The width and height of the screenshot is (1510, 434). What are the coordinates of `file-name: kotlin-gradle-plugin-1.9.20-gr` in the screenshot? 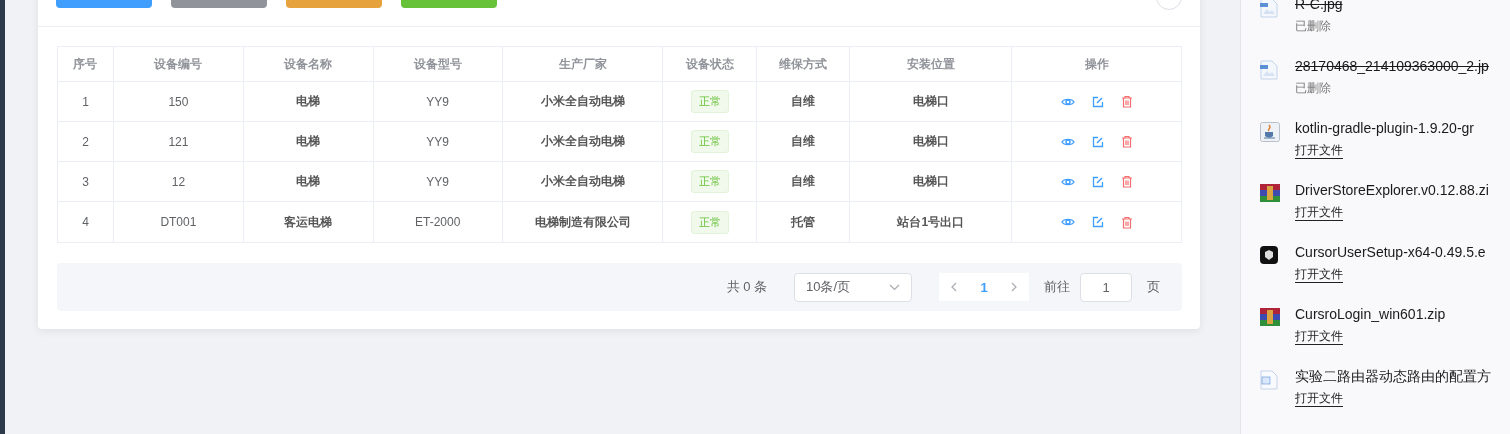 It's located at (1384, 128).